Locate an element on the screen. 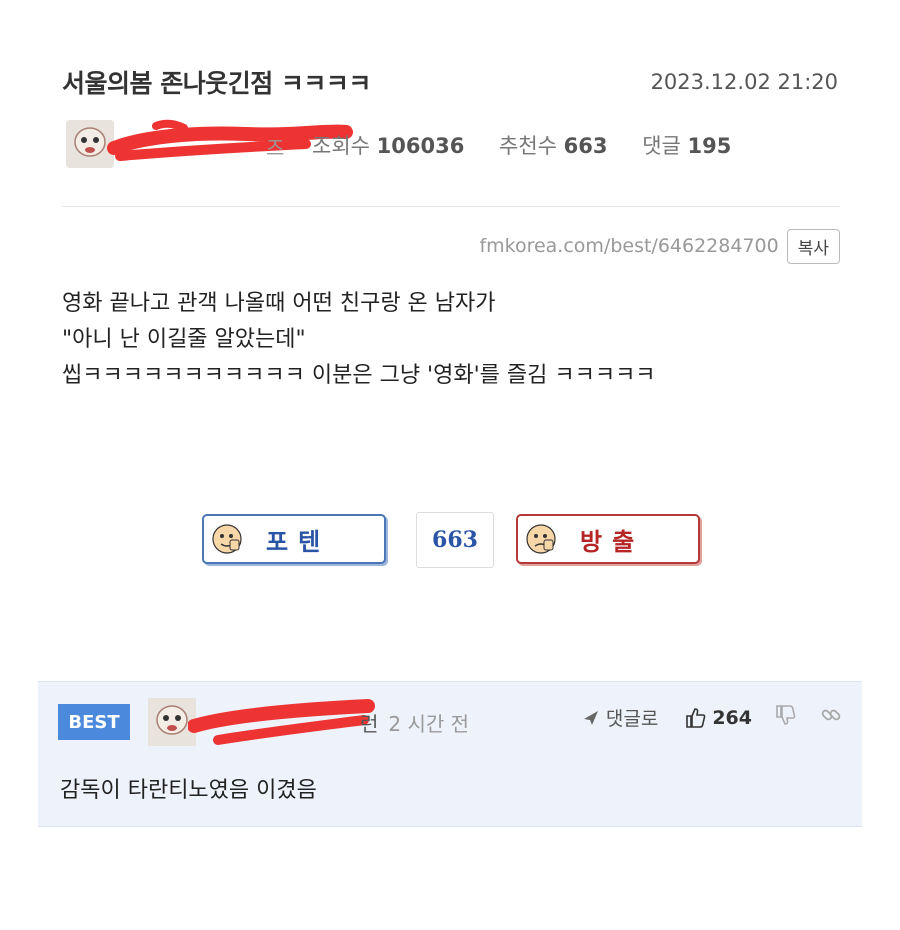  dislike-button is located at coordinates (785, 717).